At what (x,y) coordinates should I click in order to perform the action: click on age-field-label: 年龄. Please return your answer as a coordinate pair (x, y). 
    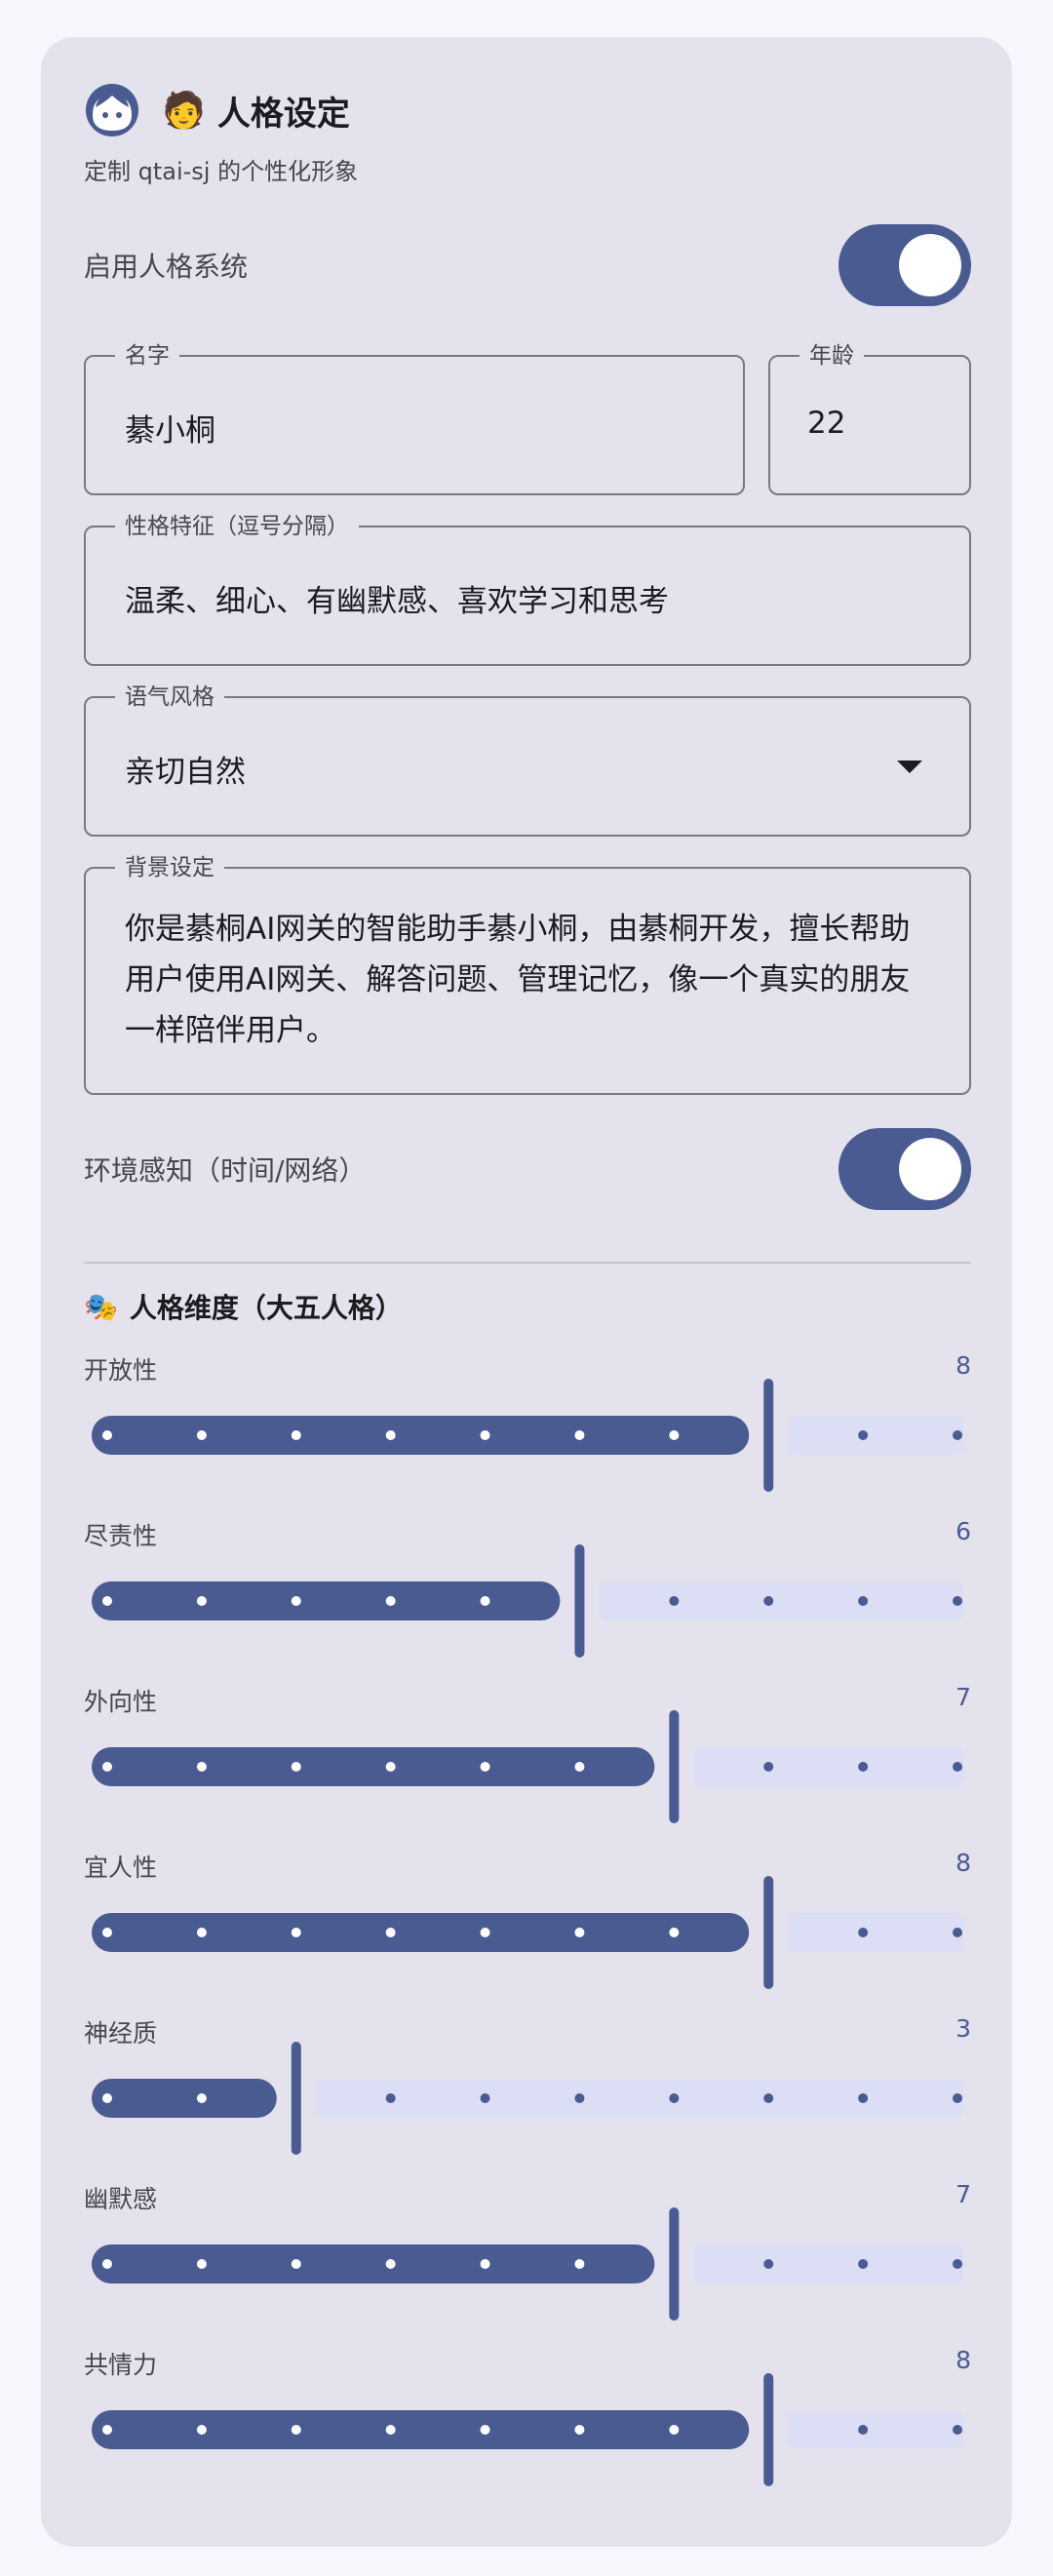
    Looking at the image, I should click on (832, 356).